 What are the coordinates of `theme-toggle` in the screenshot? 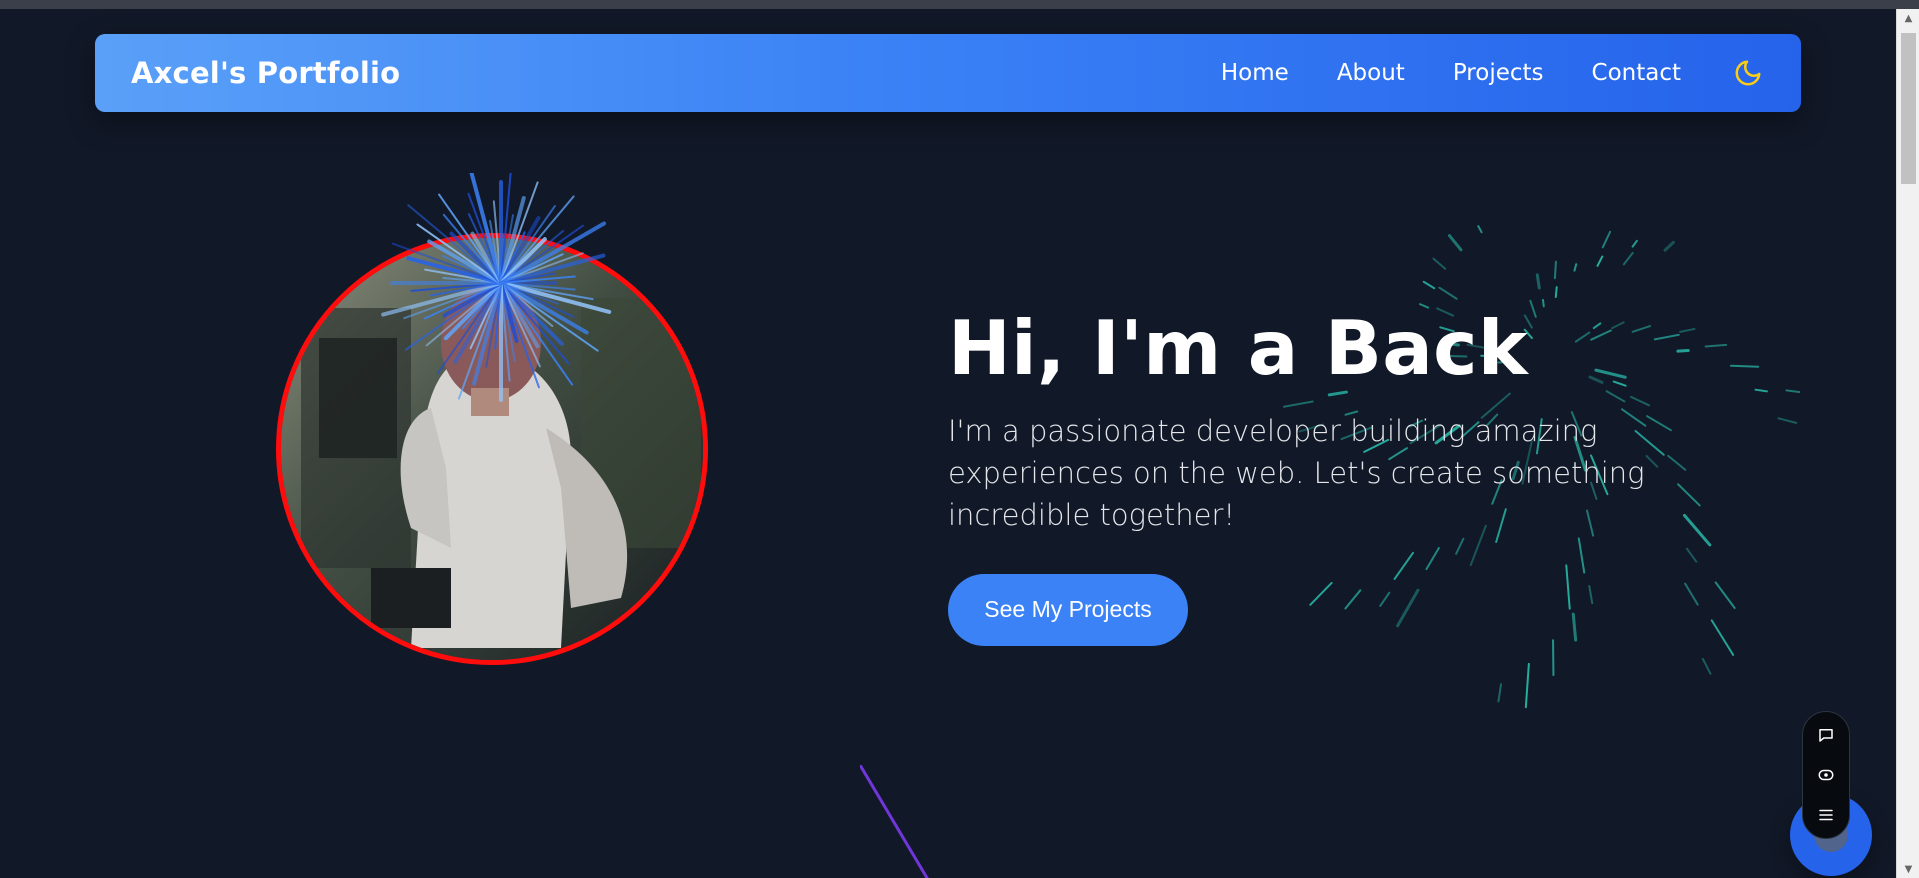 It's located at (1748, 73).